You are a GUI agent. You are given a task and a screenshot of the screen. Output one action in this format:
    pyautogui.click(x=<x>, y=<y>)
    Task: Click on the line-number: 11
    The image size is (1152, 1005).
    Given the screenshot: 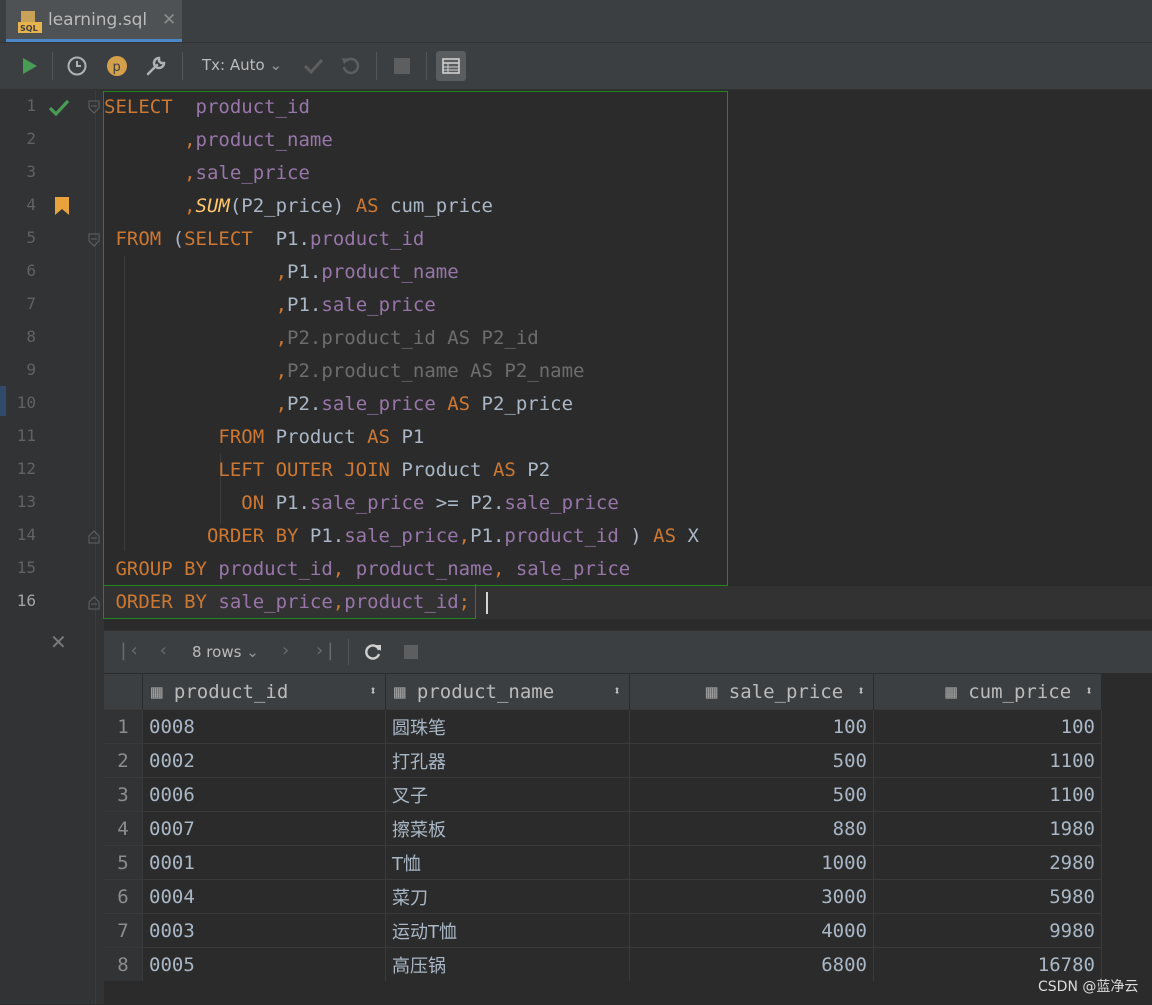 What is the action you would take?
    pyautogui.click(x=26, y=435)
    